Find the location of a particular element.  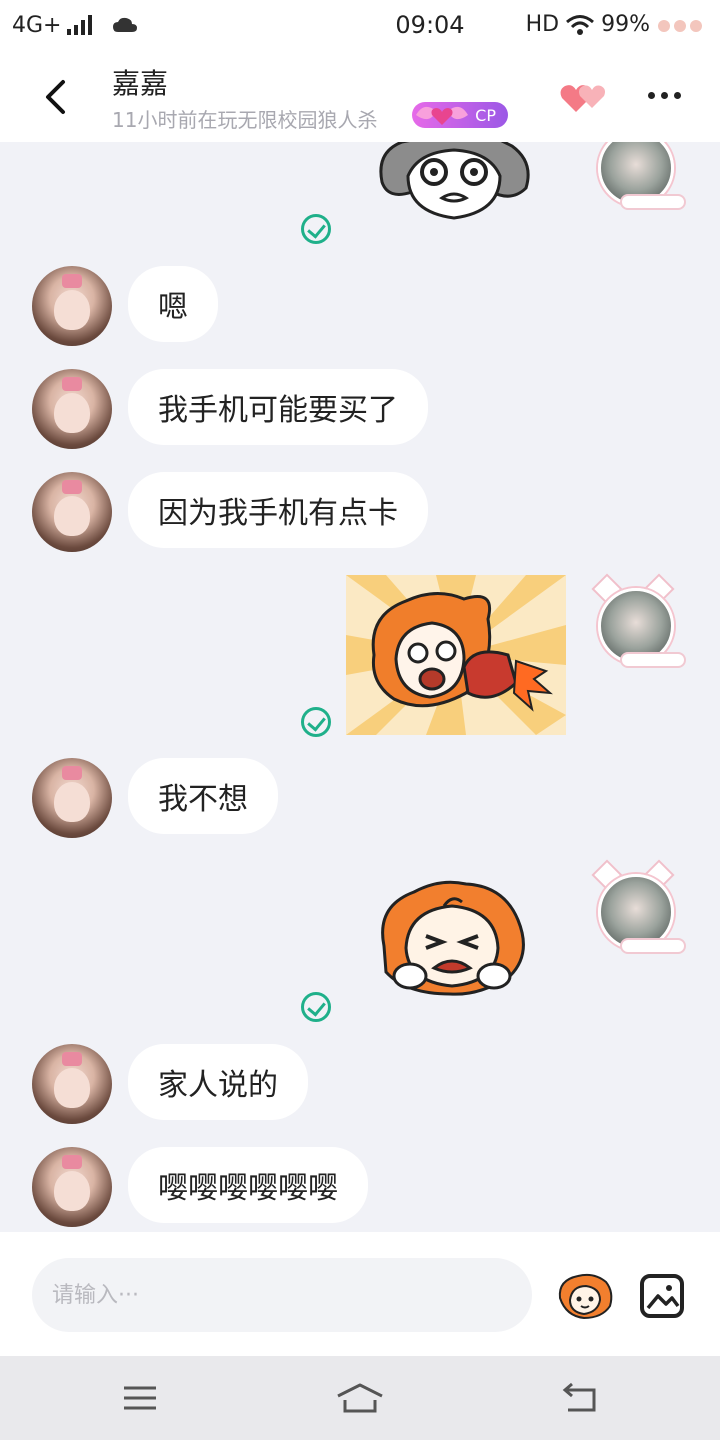

image-picker-button is located at coordinates (662, 1296).